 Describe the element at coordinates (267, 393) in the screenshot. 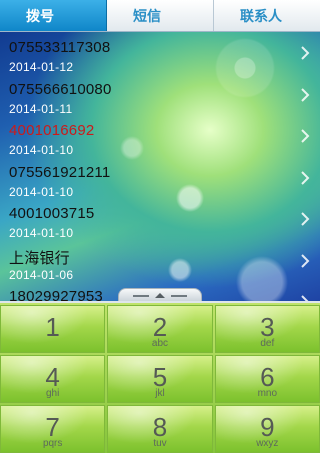

I see `key-letters: mno` at that location.